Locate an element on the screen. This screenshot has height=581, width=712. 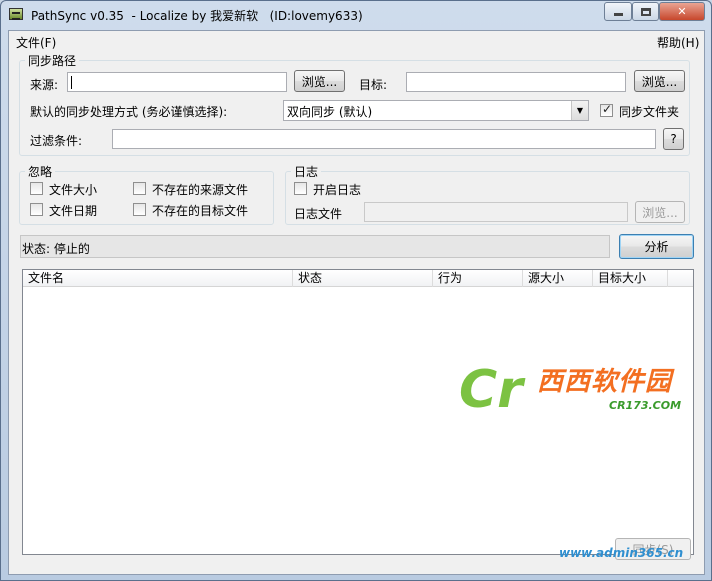
brand-watermark-sub: CR173.COM is located at coordinates (645, 405).